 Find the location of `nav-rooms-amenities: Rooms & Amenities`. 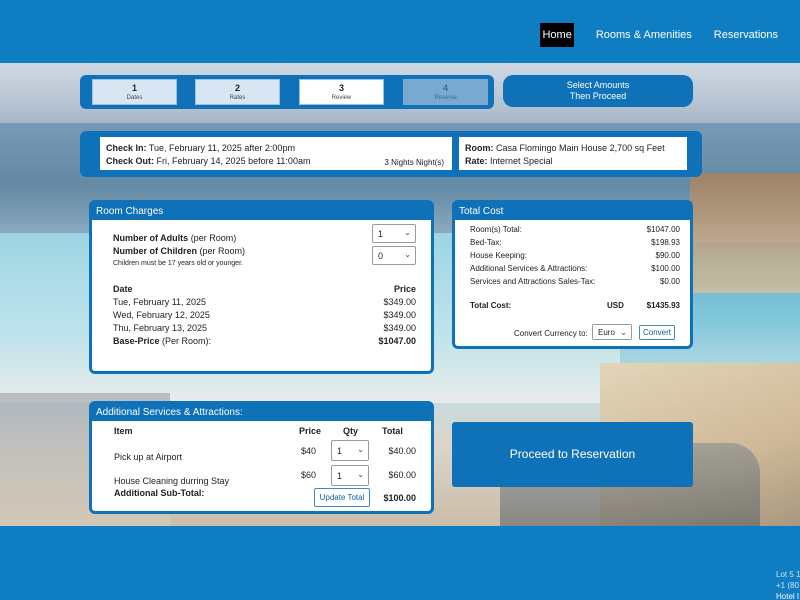

nav-rooms-amenities: Rooms & Amenities is located at coordinates (644, 35).